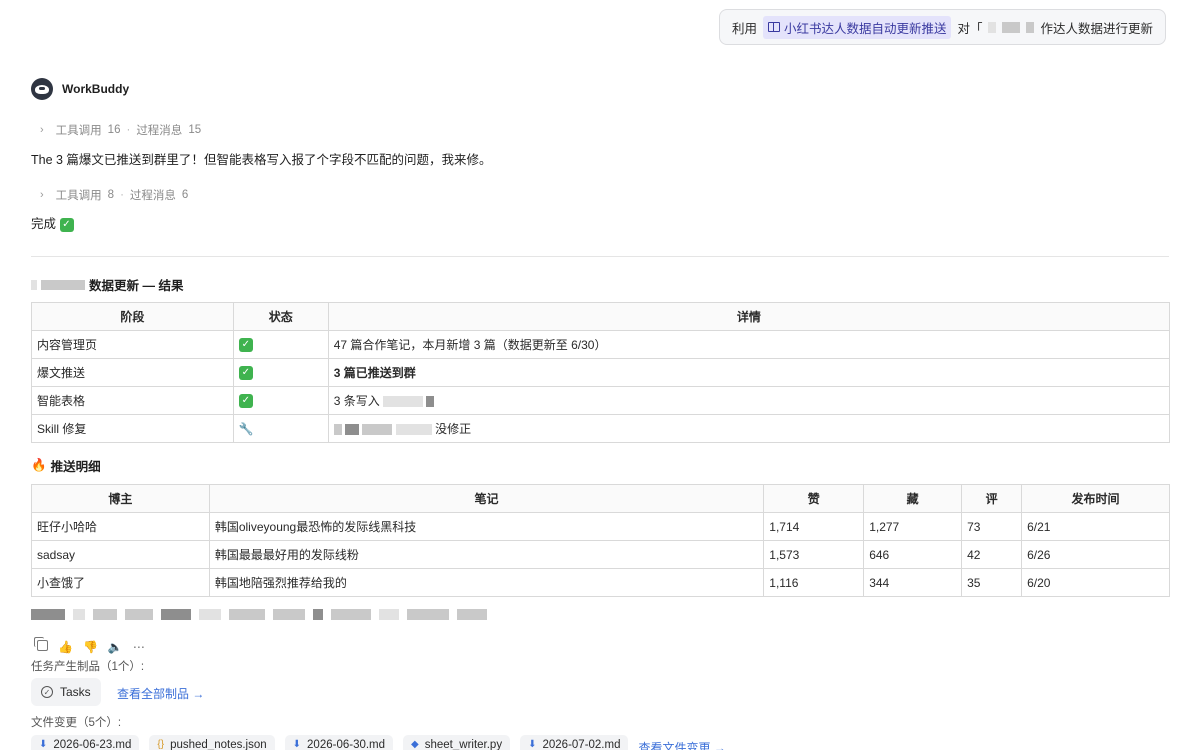 The height and width of the screenshot is (750, 1200). I want to click on detail-text: 没修正, so click(453, 429).